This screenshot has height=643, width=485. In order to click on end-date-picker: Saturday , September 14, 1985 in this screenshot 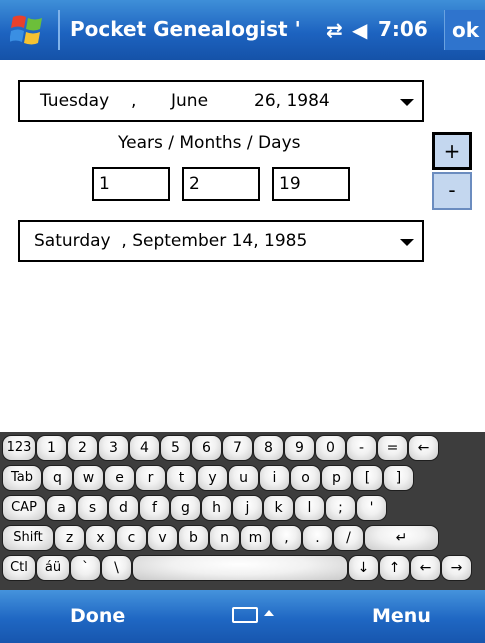, I will do `click(221, 241)`.